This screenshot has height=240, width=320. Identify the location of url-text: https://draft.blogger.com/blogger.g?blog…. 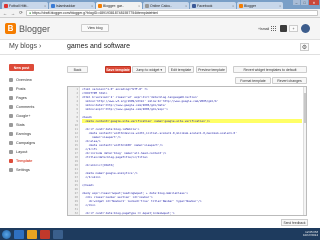
(95, 13).